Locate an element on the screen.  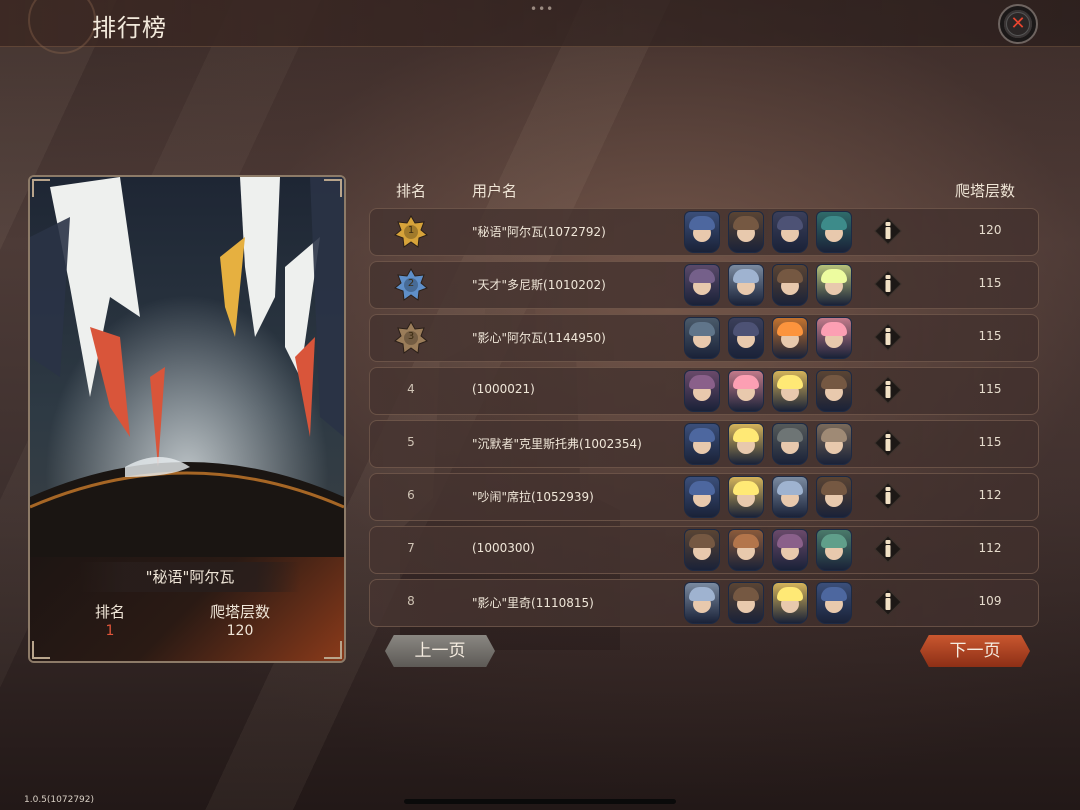
rank-number: 8 is located at coordinates (411, 601).